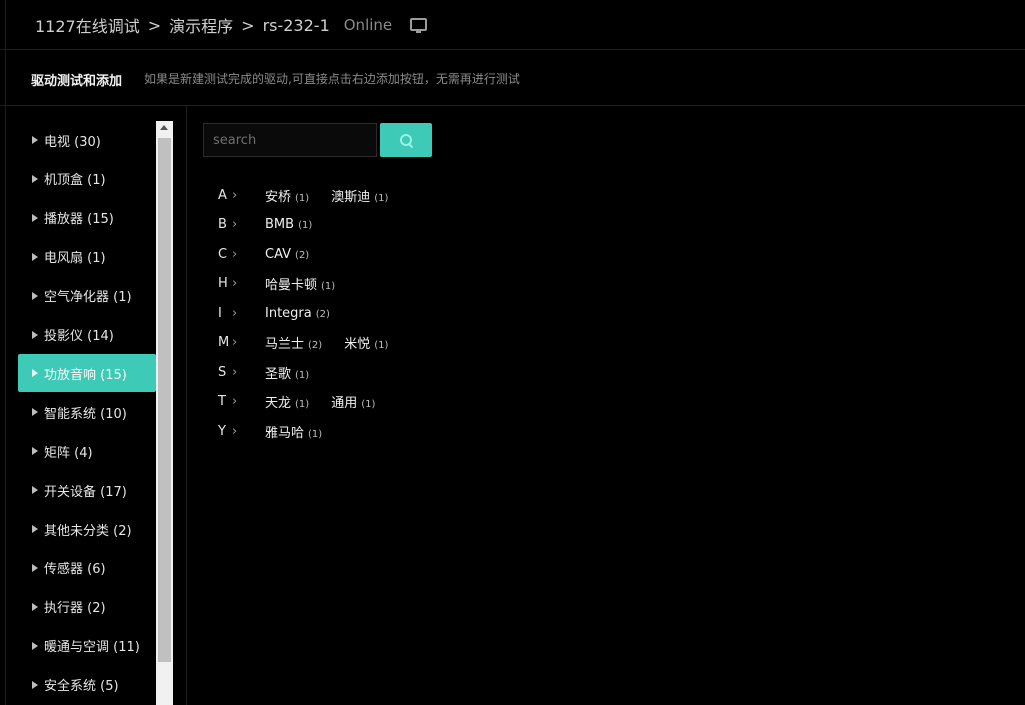 Image resolution: width=1025 pixels, height=705 pixels. I want to click on top-bar: 1127在线调试 > 演示程序 > rs-232-1 Online, so click(512, 25).